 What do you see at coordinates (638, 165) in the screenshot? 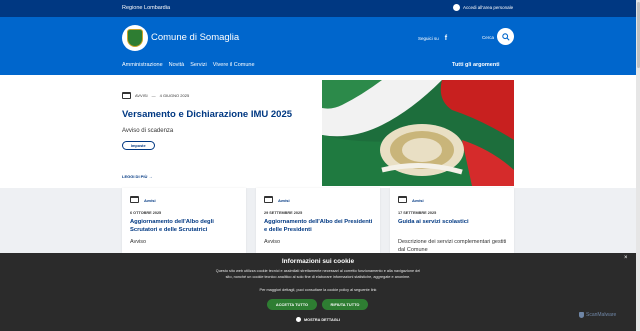
I see `page-scrollbar` at bounding box center [638, 165].